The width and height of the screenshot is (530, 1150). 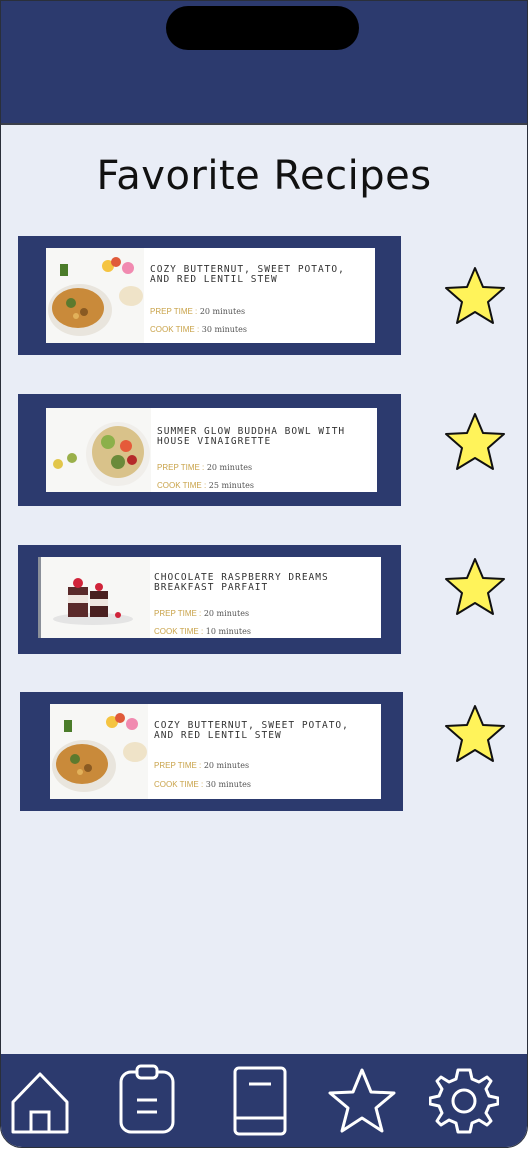 I want to click on bottom-nav, so click(x=264, y=1100).